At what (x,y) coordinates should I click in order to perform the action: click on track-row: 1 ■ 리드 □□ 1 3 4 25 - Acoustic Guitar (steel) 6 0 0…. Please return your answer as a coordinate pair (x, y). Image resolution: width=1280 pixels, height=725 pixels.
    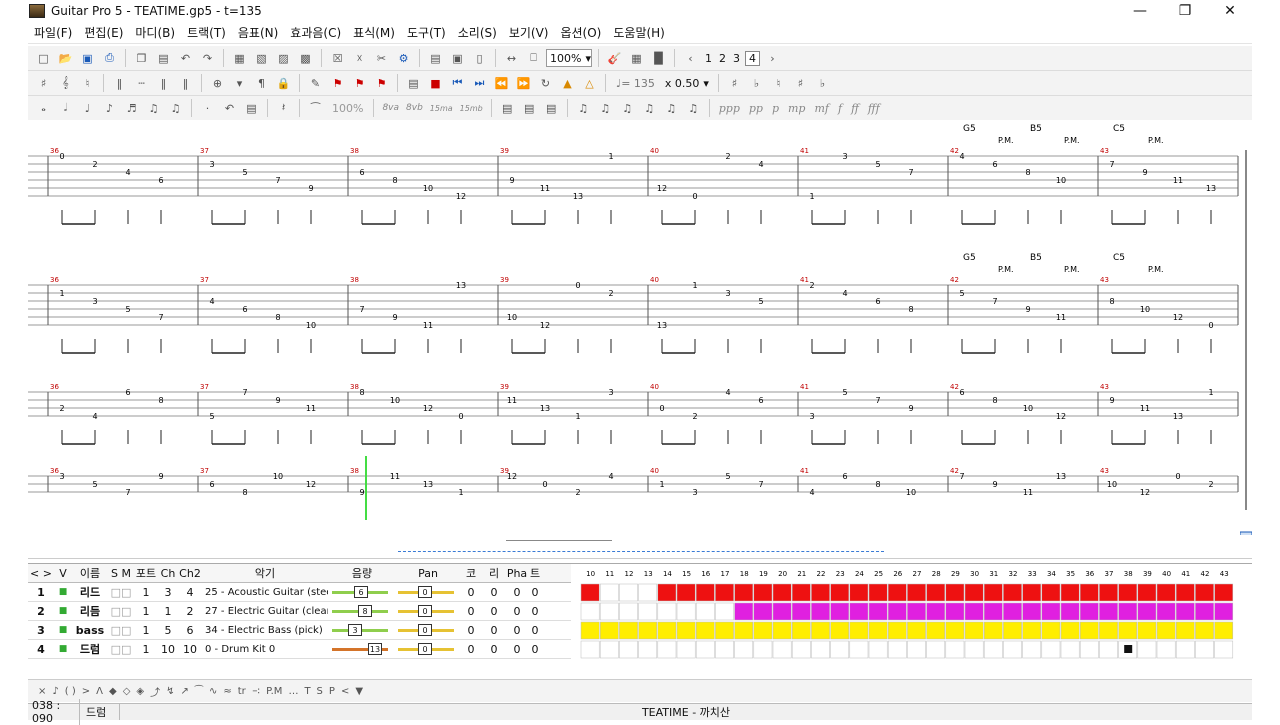
    Looking at the image, I should click on (299, 592).